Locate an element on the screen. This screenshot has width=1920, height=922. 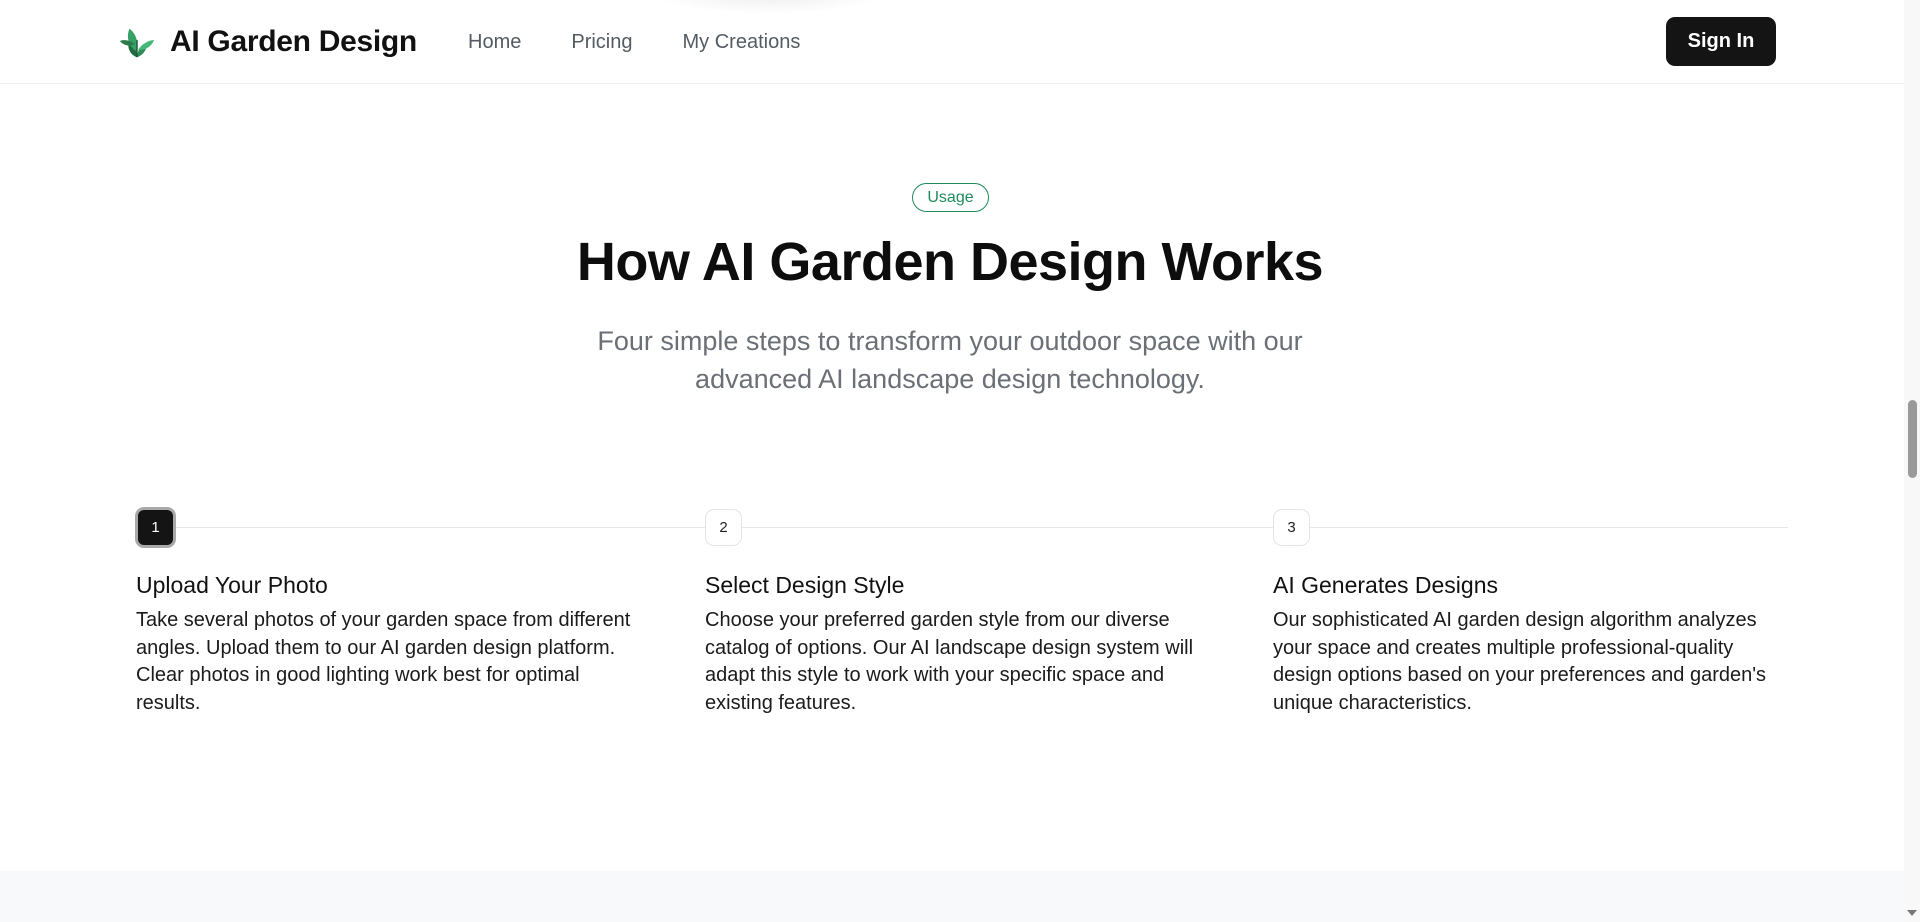
header-glow is located at coordinates (770, 7).